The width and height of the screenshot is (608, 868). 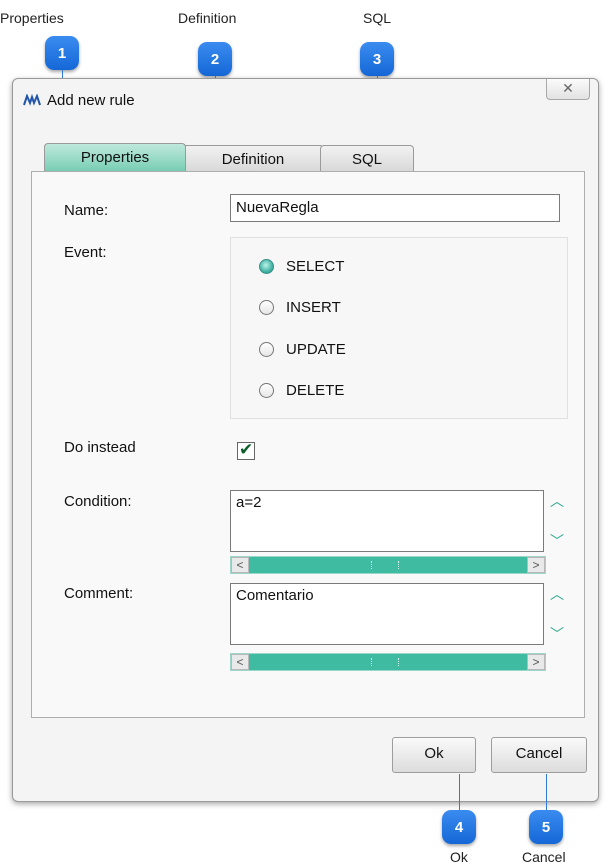 I want to click on comment-textarea: Comentario, so click(x=387, y=614).